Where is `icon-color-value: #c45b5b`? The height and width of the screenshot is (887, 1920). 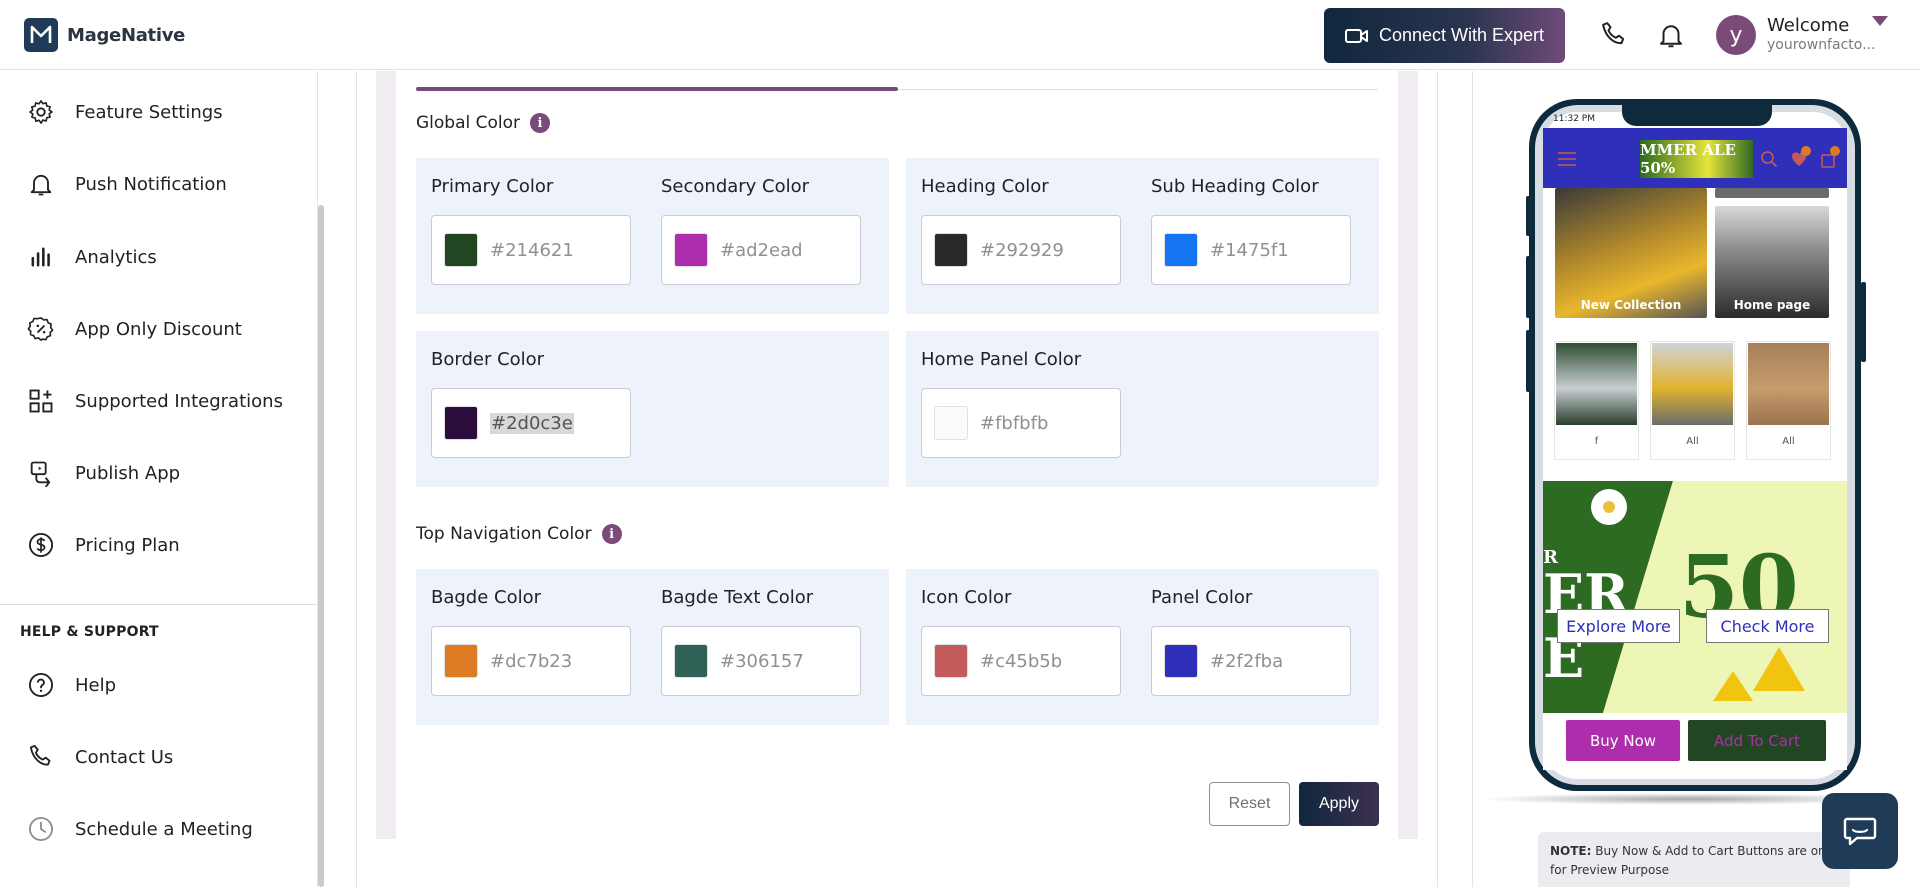 icon-color-value: #c45b5b is located at coordinates (1021, 661).